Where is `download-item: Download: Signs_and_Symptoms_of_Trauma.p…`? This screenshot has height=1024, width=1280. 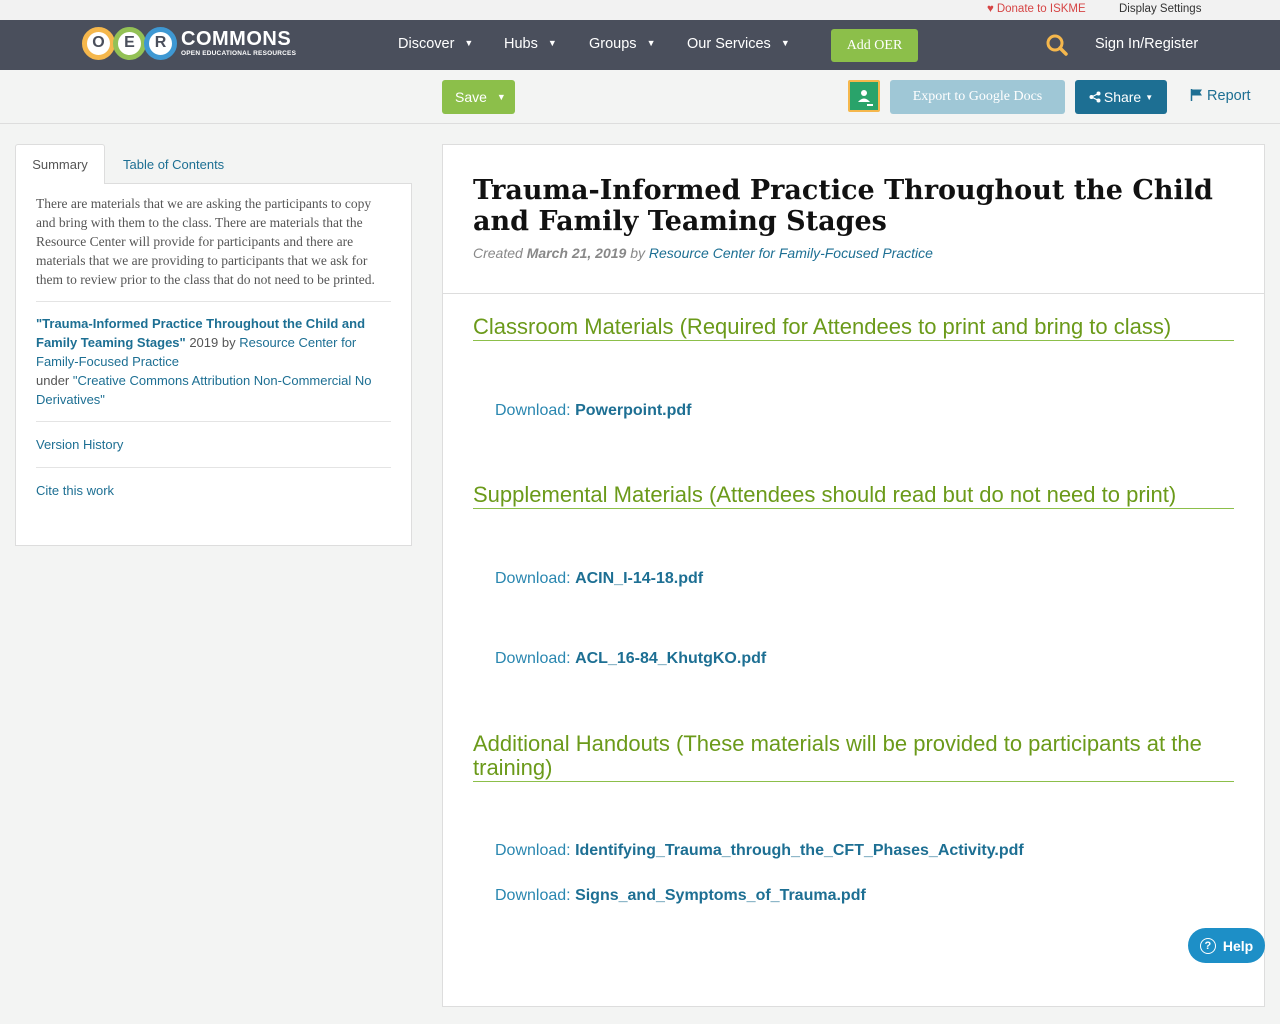 download-item: Download: Signs_and_Symptoms_of_Trauma.p… is located at coordinates (680, 896).